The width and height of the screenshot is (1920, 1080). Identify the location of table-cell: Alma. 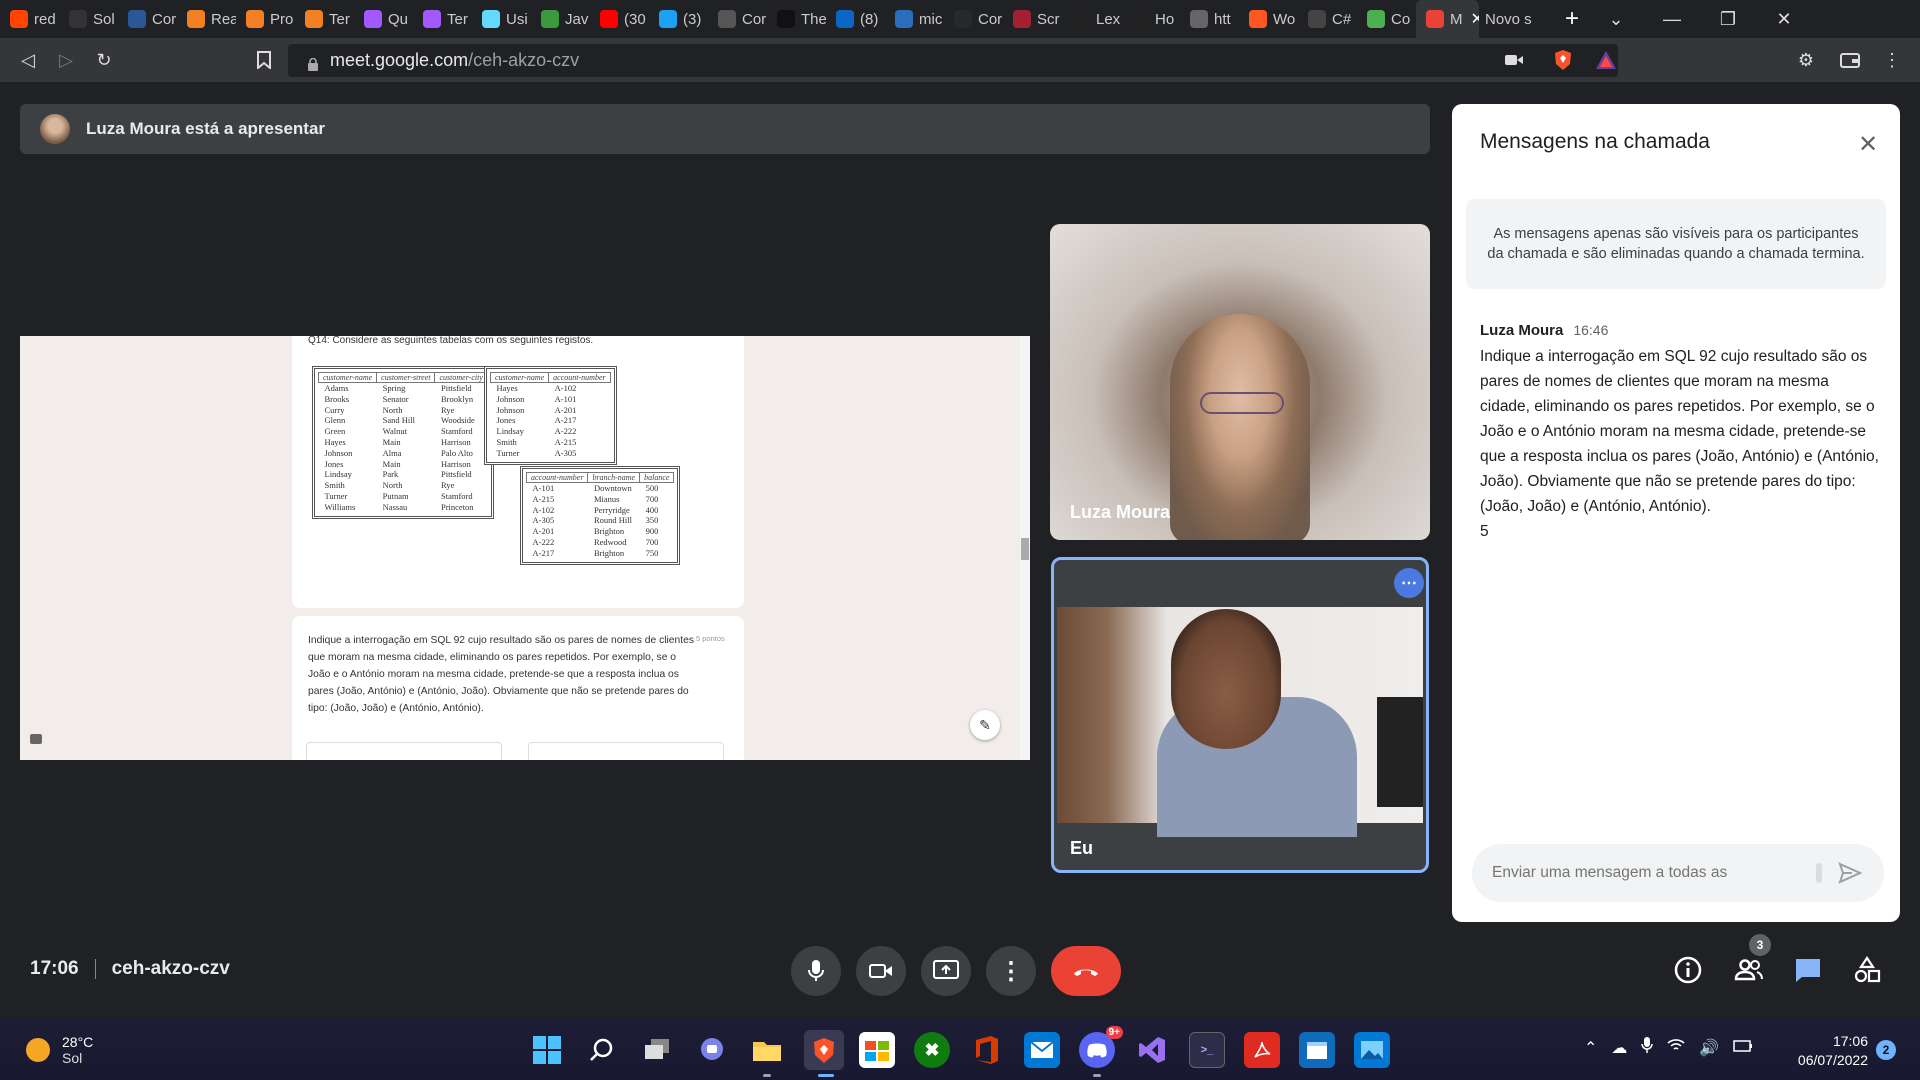
(392, 452).